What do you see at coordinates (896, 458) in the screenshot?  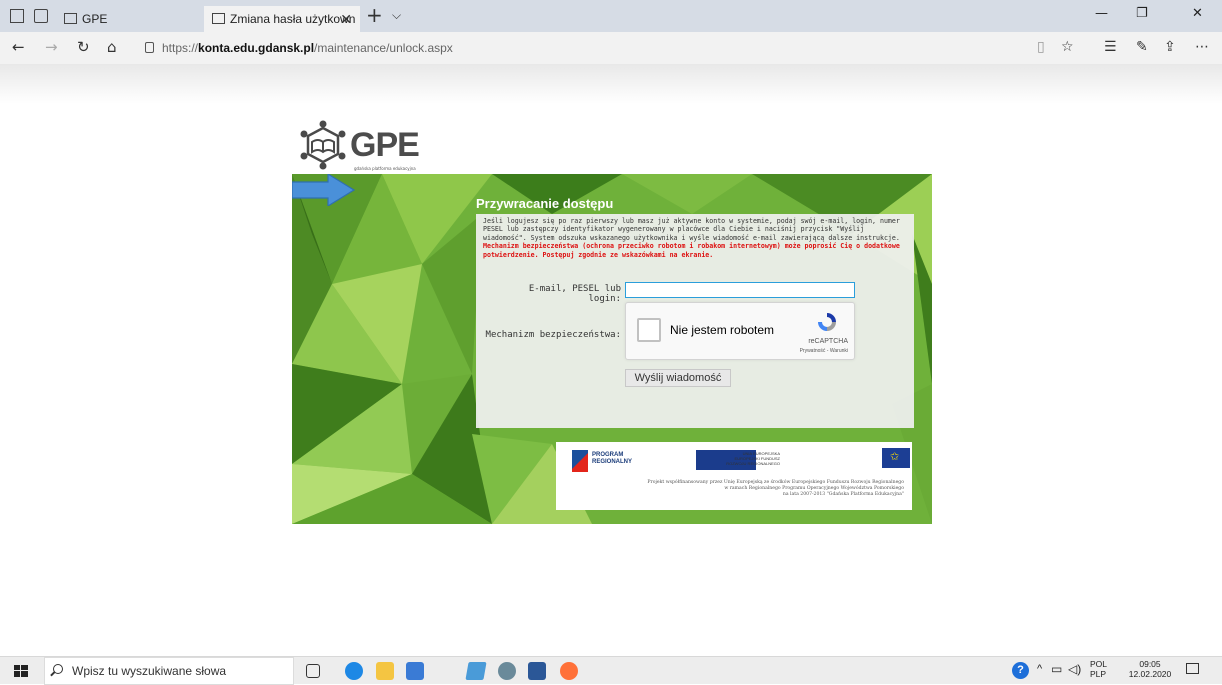 I see `eu-flag-icon` at bounding box center [896, 458].